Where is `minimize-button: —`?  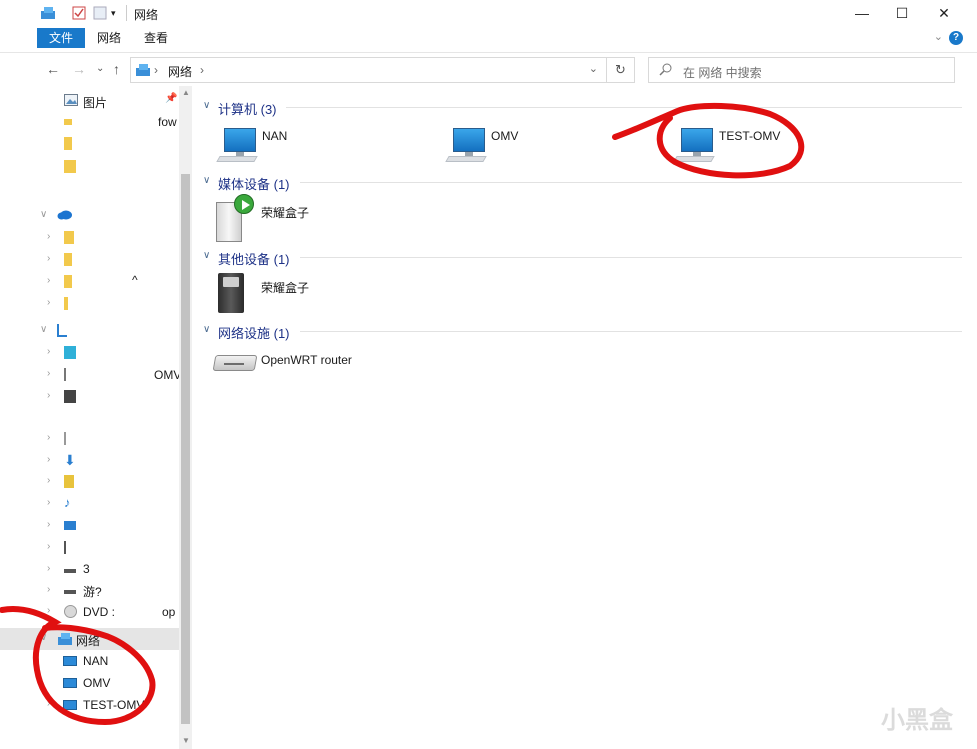
minimize-button: — is located at coordinates (862, 13).